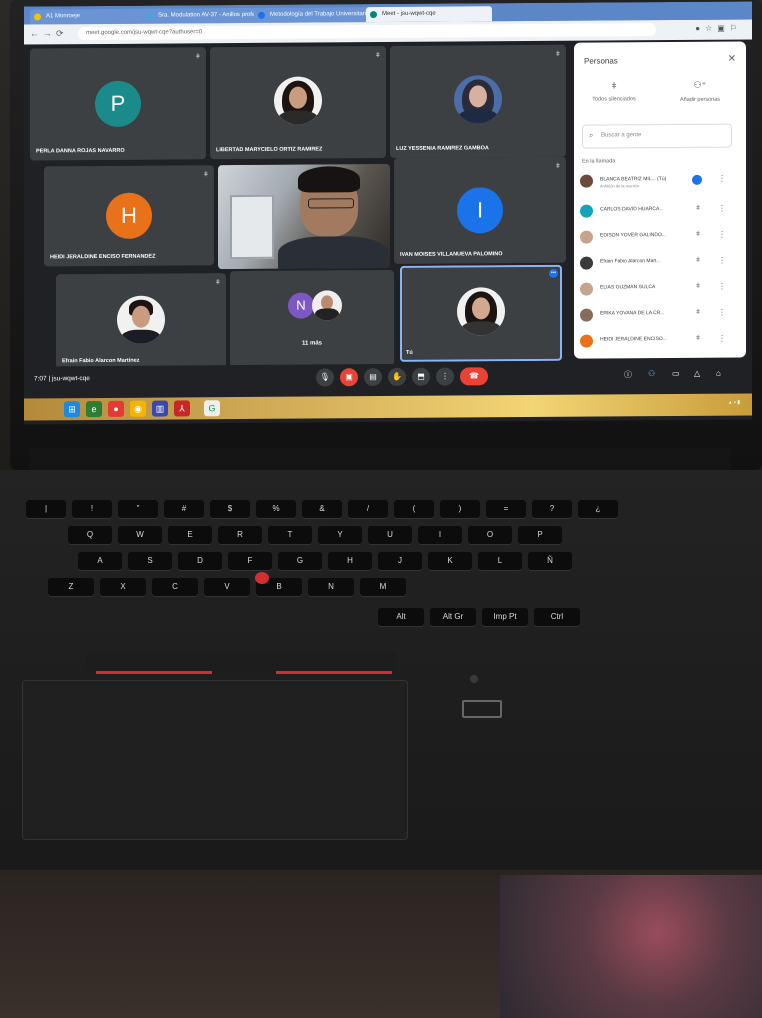 Image resolution: width=762 pixels, height=1018 pixels. Describe the element at coordinates (660, 341) in the screenshot. I see `person-row: HEIDI JERALDINE ENCISO... ǂ ⋮` at that location.